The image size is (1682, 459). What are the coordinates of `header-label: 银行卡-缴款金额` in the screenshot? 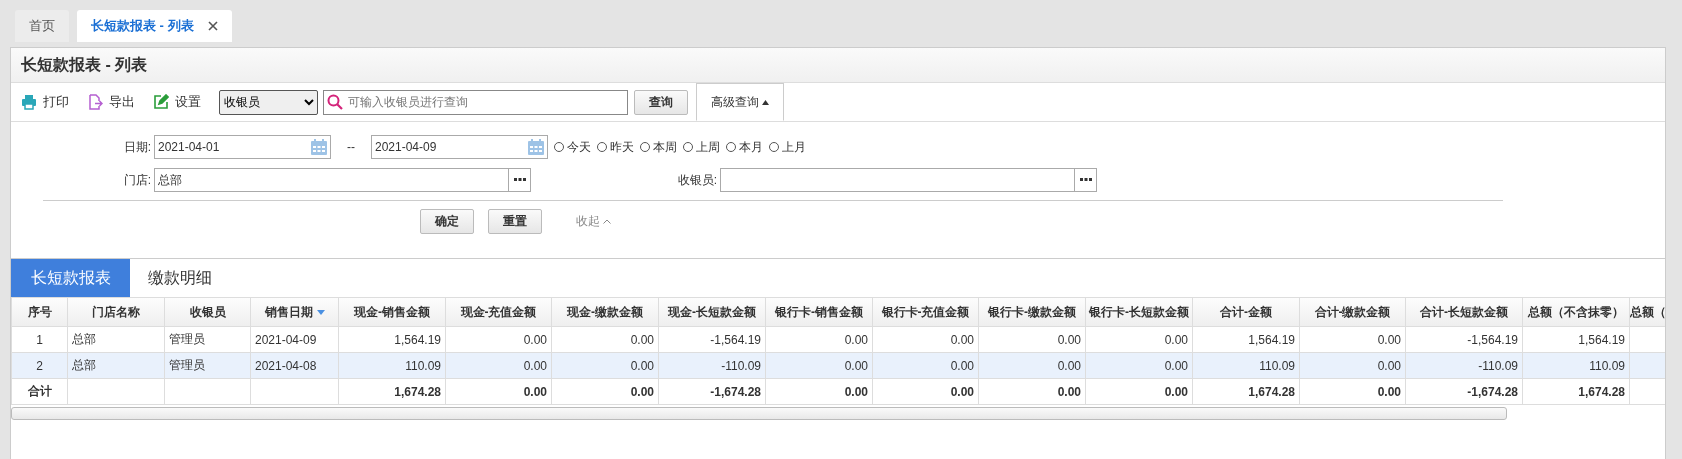 It's located at (1032, 312).